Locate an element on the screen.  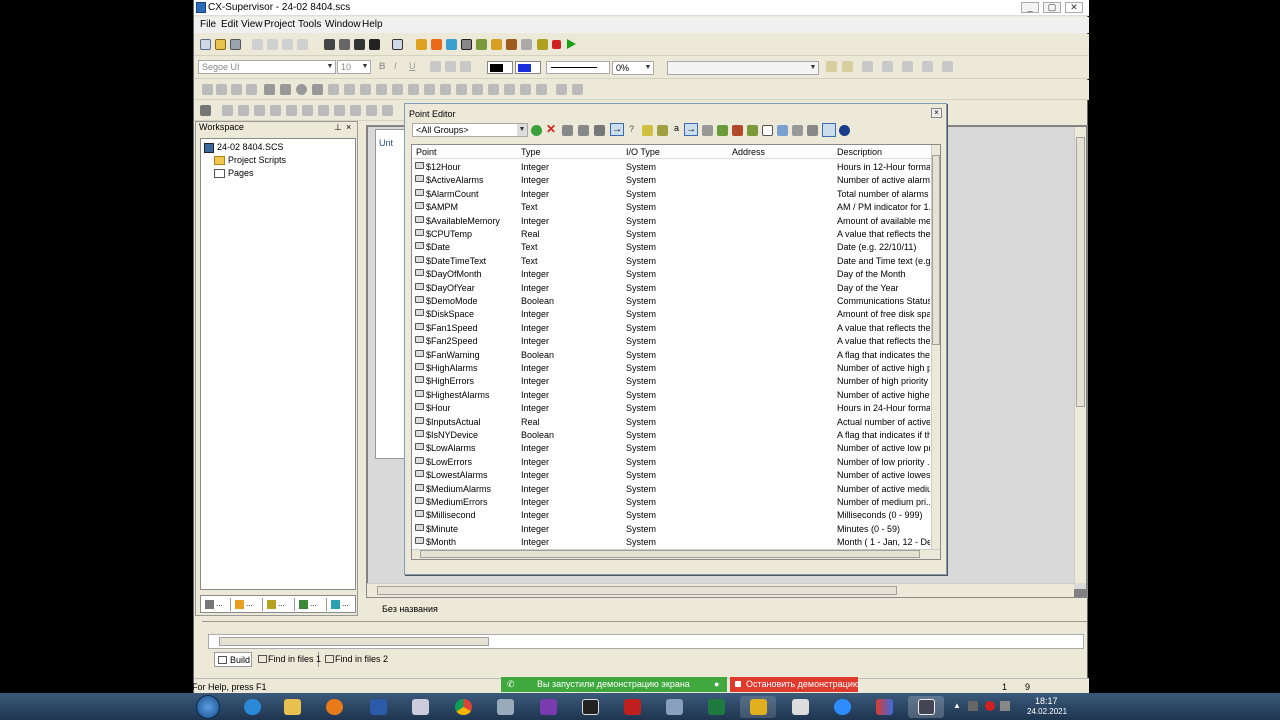
ellipse-tool-icon is located at coordinates (301, 89).